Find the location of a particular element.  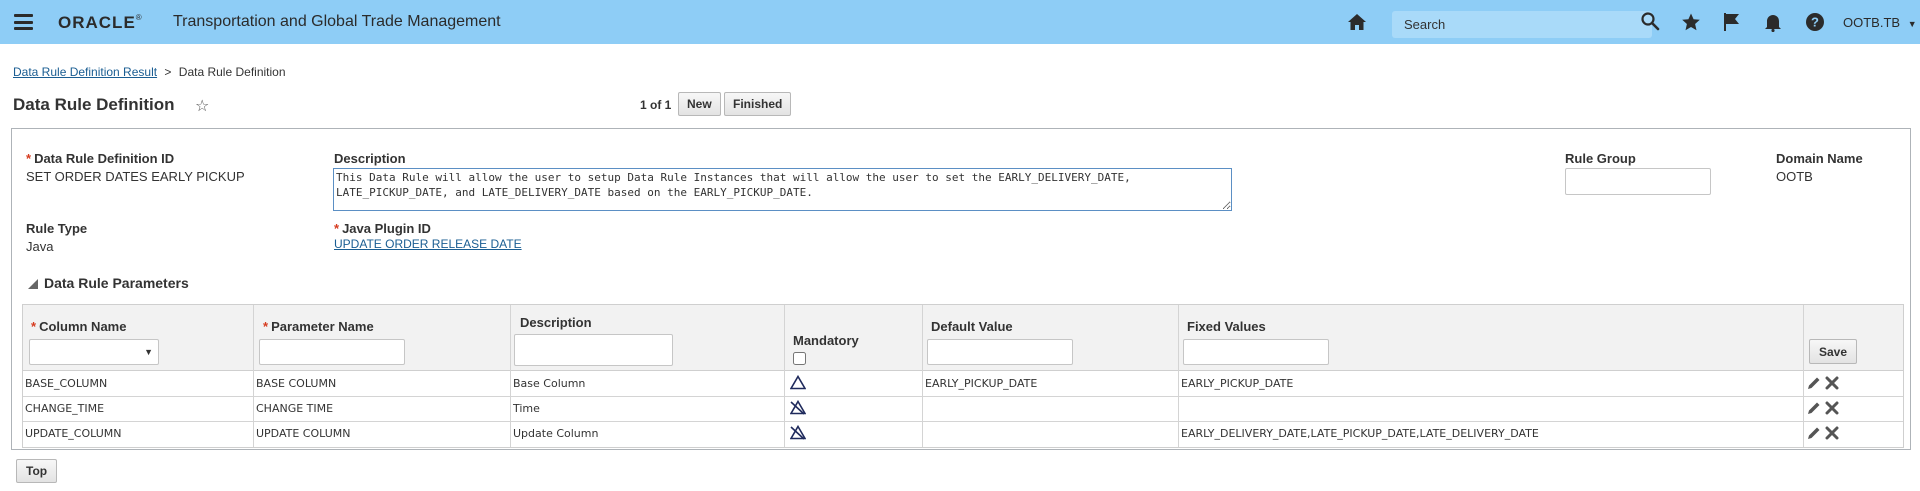

data-rule-id-value: SET ORDER DATES EARLY PICKUP is located at coordinates (135, 176).